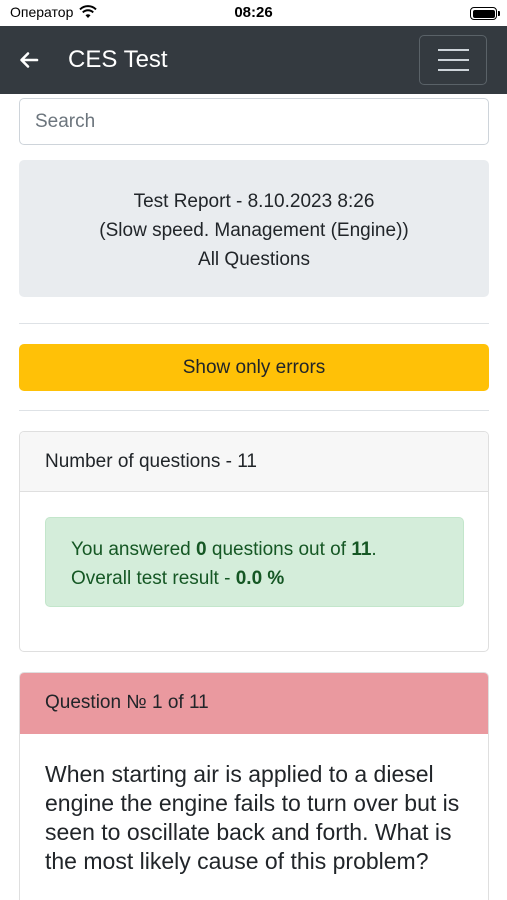  I want to click on report-subject: (Slow speed. Management (Engine)), so click(254, 230).